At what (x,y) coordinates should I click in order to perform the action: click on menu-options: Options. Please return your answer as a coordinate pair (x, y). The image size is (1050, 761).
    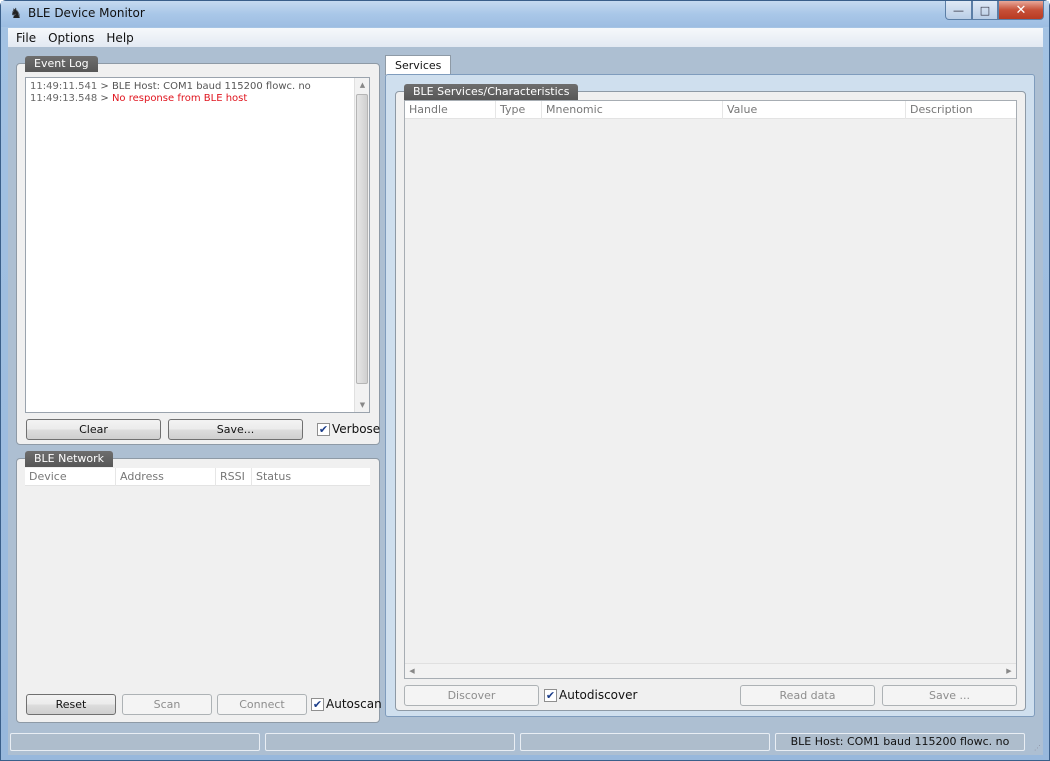
    Looking at the image, I should click on (71, 38).